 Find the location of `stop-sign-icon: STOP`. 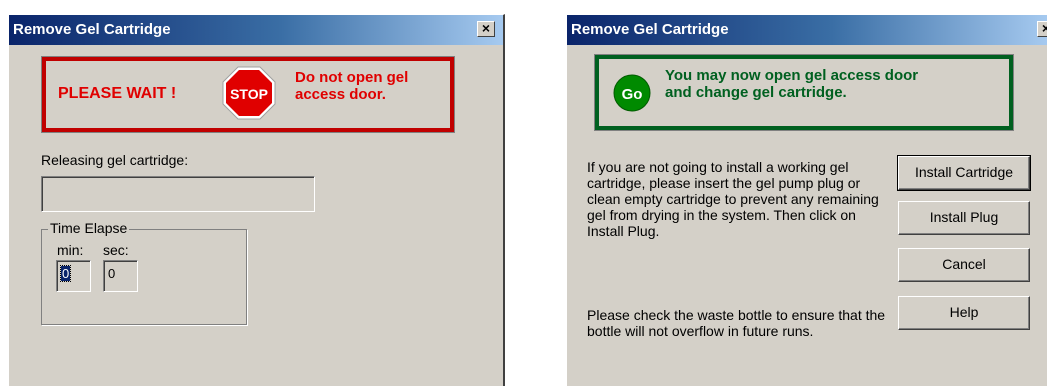

stop-sign-icon: STOP is located at coordinates (249, 93).